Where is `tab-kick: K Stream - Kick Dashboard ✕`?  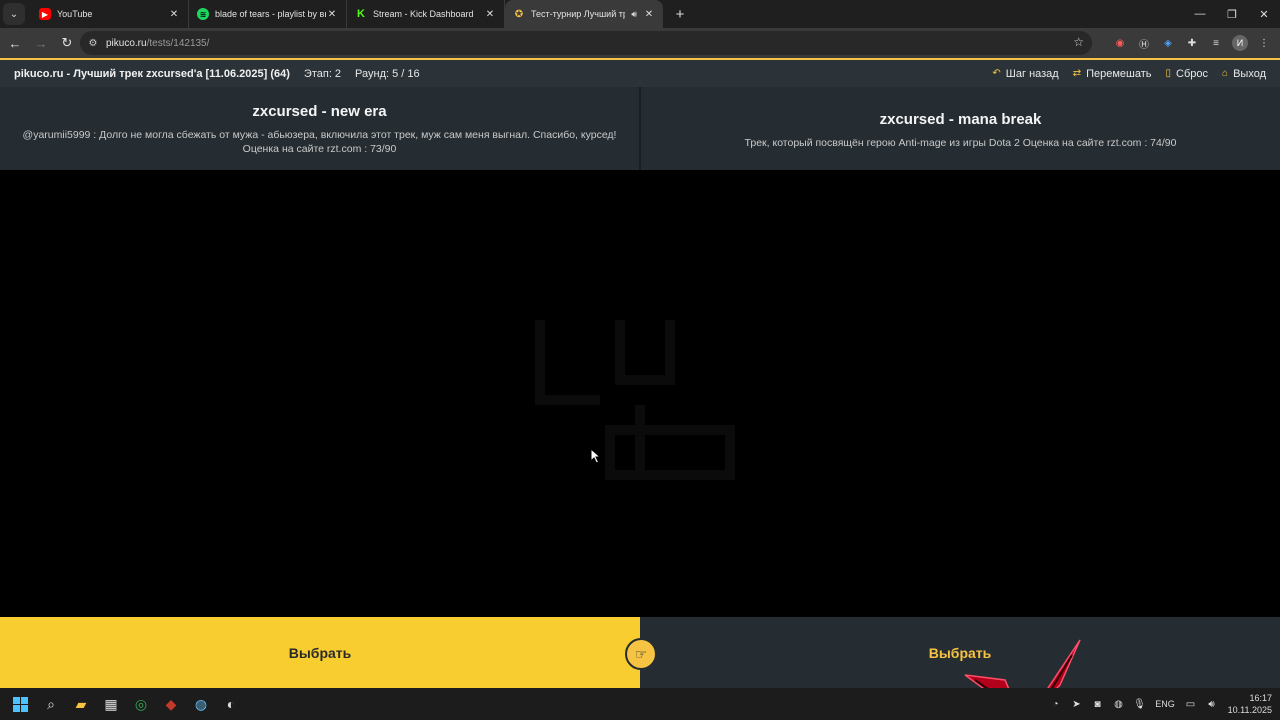
tab-kick: K Stream - Kick Dashboard ✕ is located at coordinates (426, 14).